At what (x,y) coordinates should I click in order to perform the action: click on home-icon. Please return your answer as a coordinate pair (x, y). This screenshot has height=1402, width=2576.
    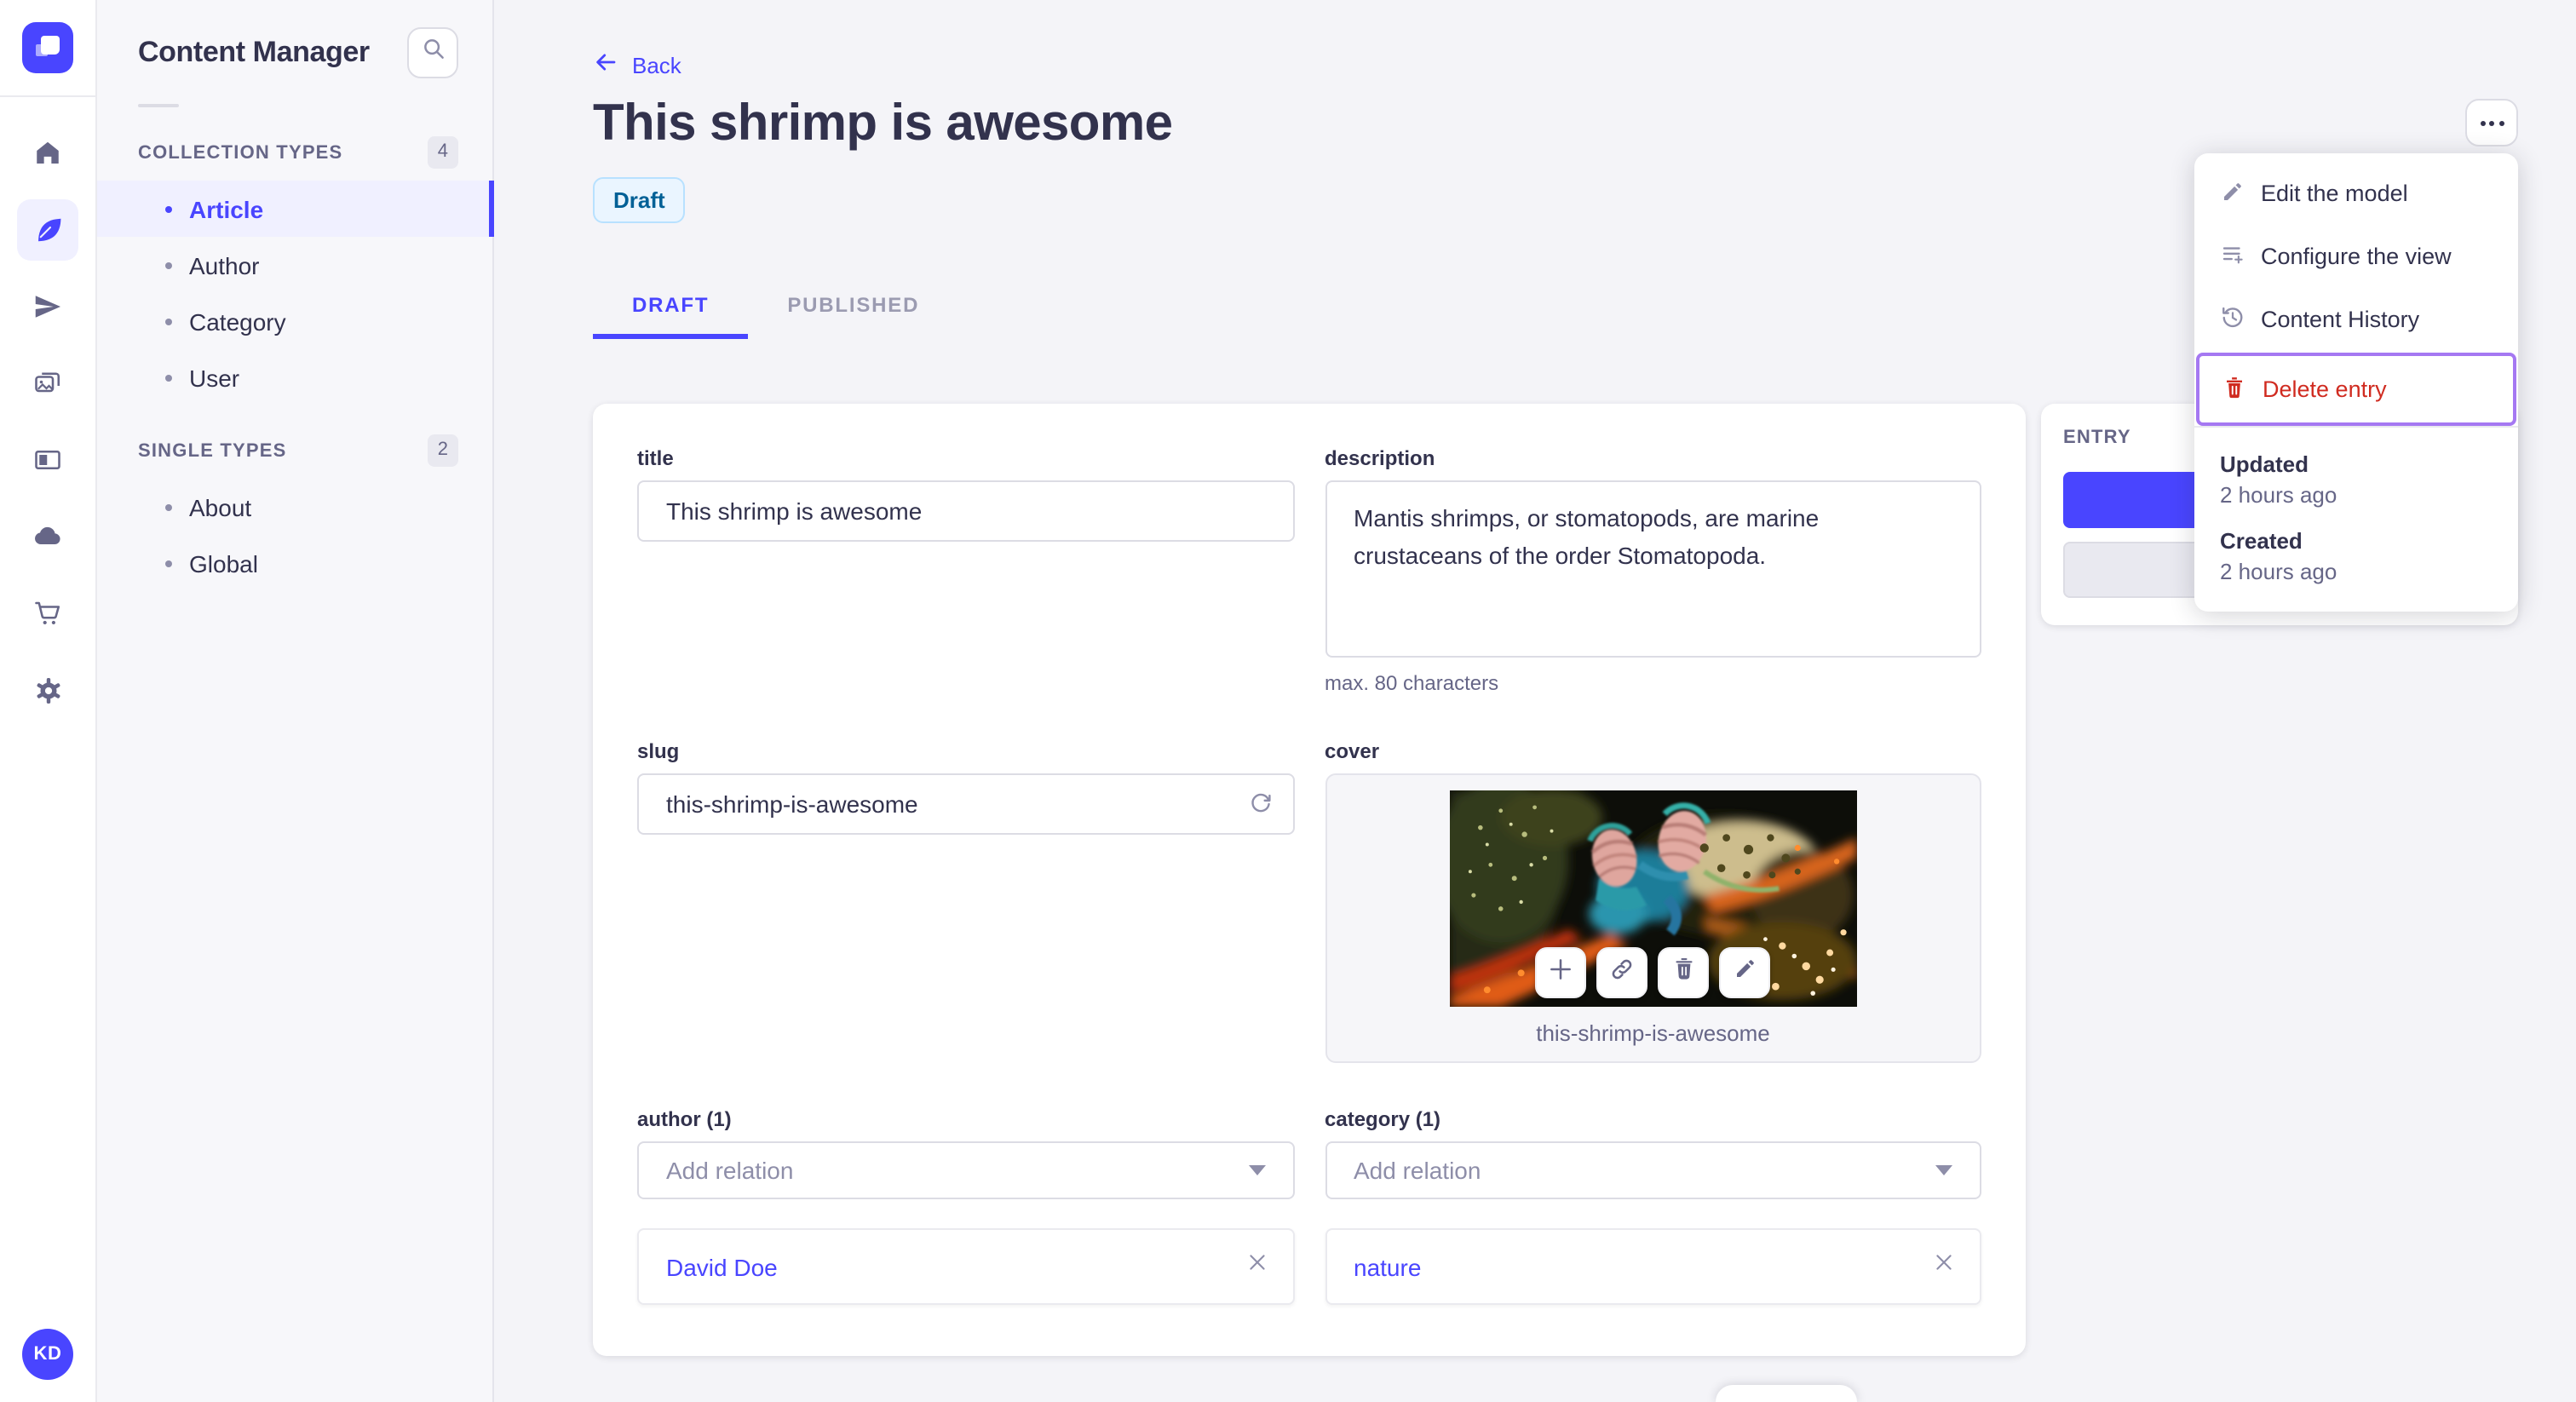
    Looking at the image, I should click on (48, 153).